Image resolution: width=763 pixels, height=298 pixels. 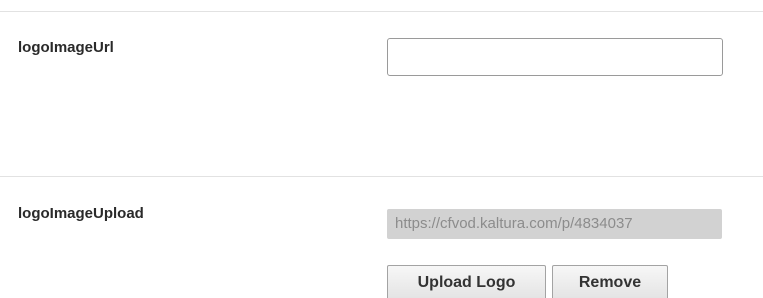 What do you see at coordinates (66, 47) in the screenshot?
I see `logo-image-url-label: logoImageUrl` at bounding box center [66, 47].